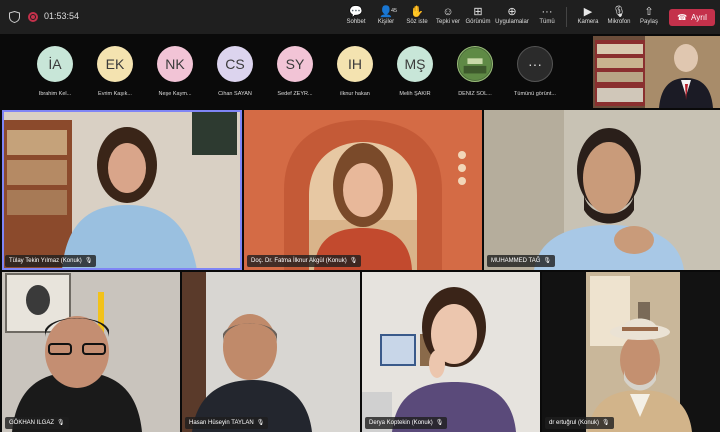 The image size is (720, 432). I want to click on share-button: ⇧ Paylaş, so click(649, 18).